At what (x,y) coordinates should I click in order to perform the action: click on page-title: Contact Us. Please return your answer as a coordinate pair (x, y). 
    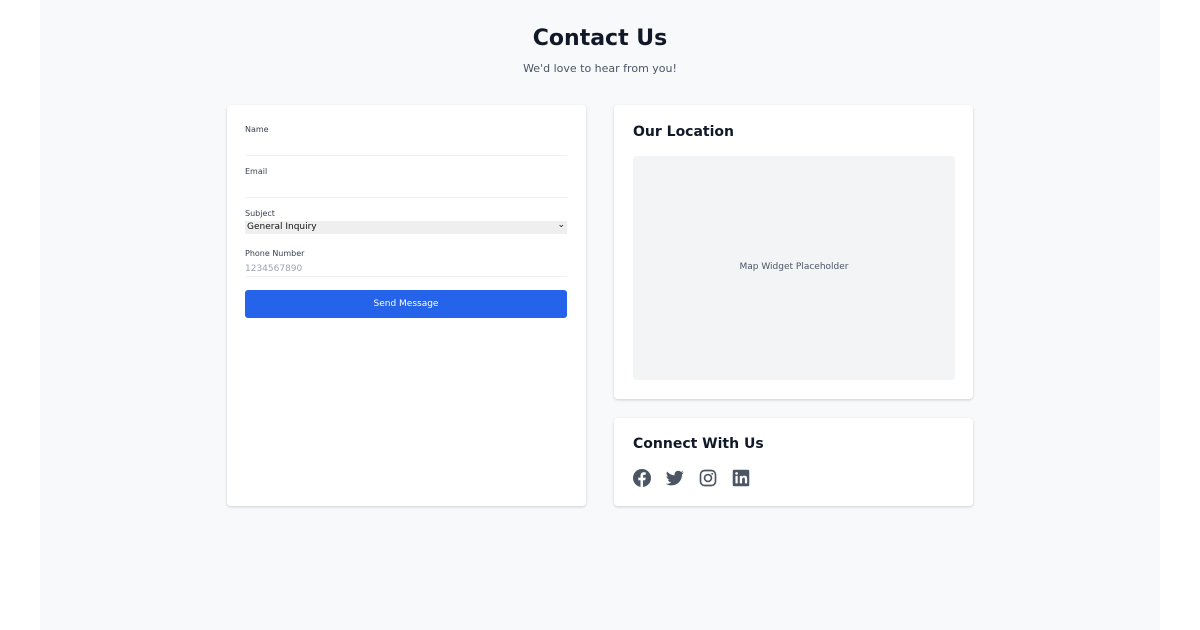
    Looking at the image, I should click on (600, 38).